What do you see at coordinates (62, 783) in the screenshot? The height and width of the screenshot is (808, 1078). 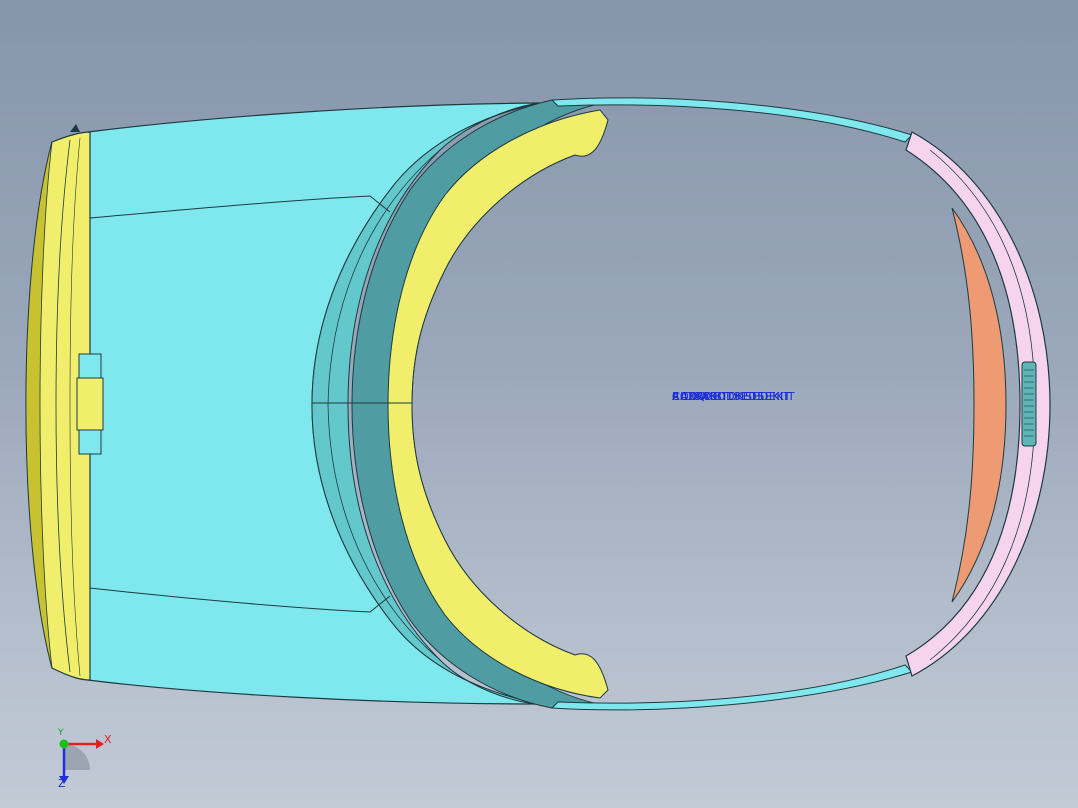 I see `z-axis-label: Z` at bounding box center [62, 783].